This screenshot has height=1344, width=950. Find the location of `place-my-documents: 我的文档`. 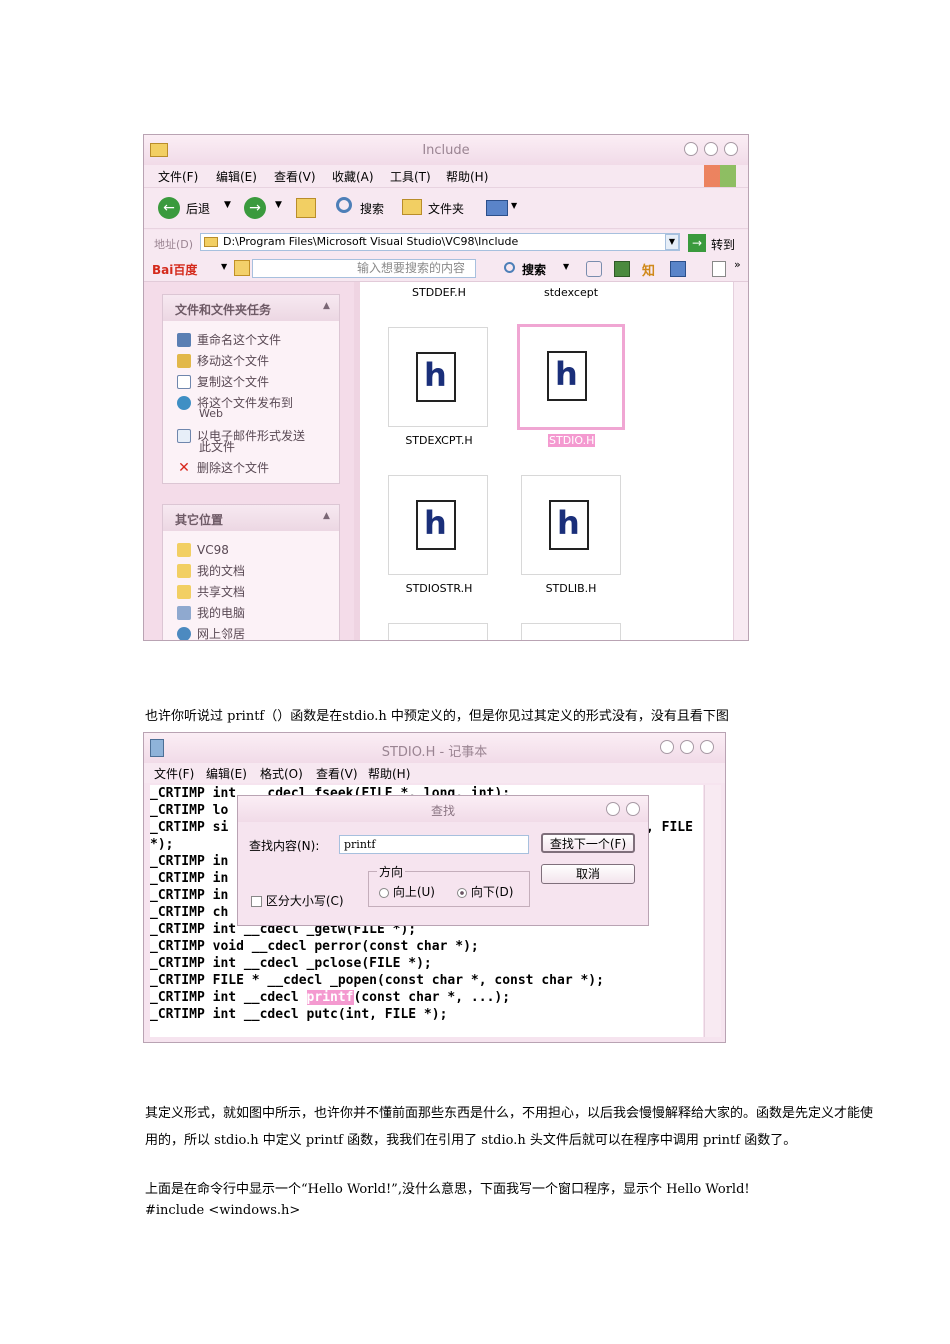

place-my-documents: 我的文档 is located at coordinates (211, 571).